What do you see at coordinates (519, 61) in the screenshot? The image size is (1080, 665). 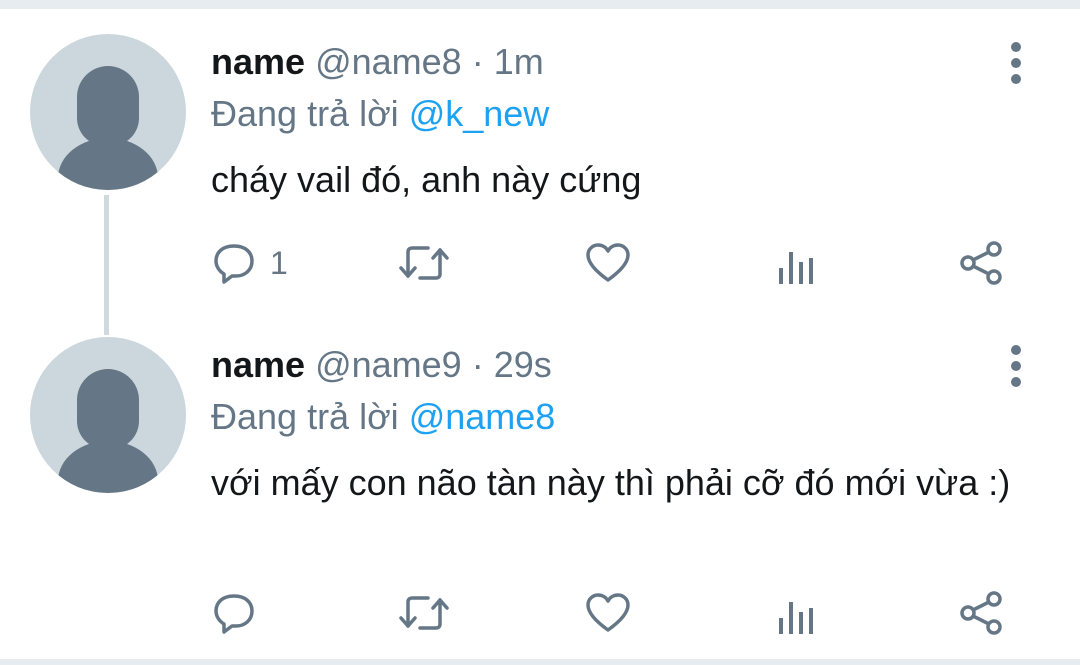 I see `timestamp: 1m` at bounding box center [519, 61].